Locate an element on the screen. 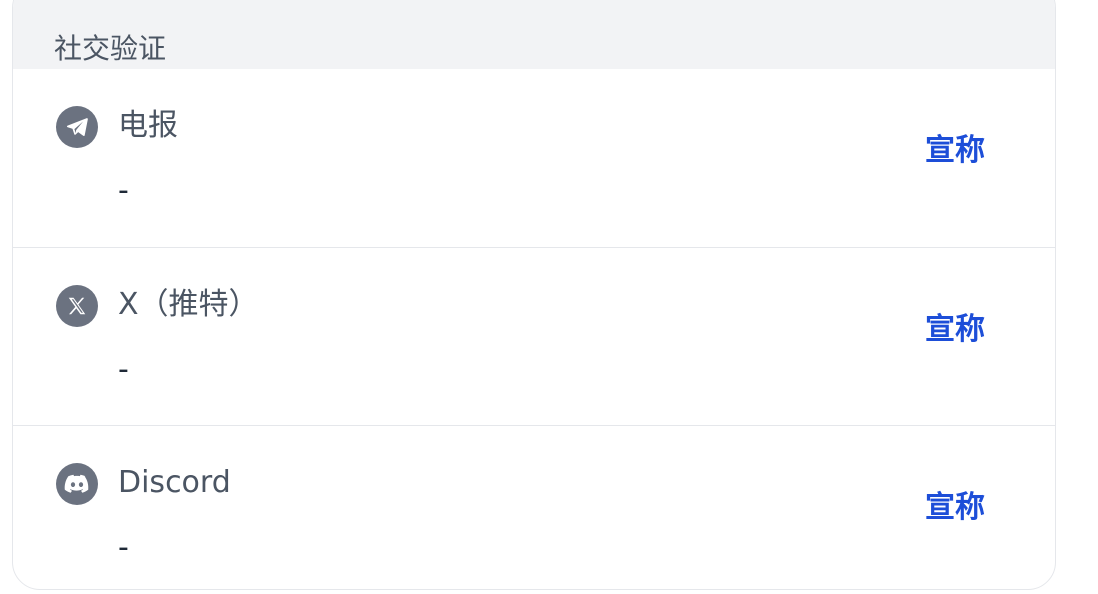 Image resolution: width=1098 pixels, height=594 pixels. claim-button-x: 宣称 is located at coordinates (955, 330).